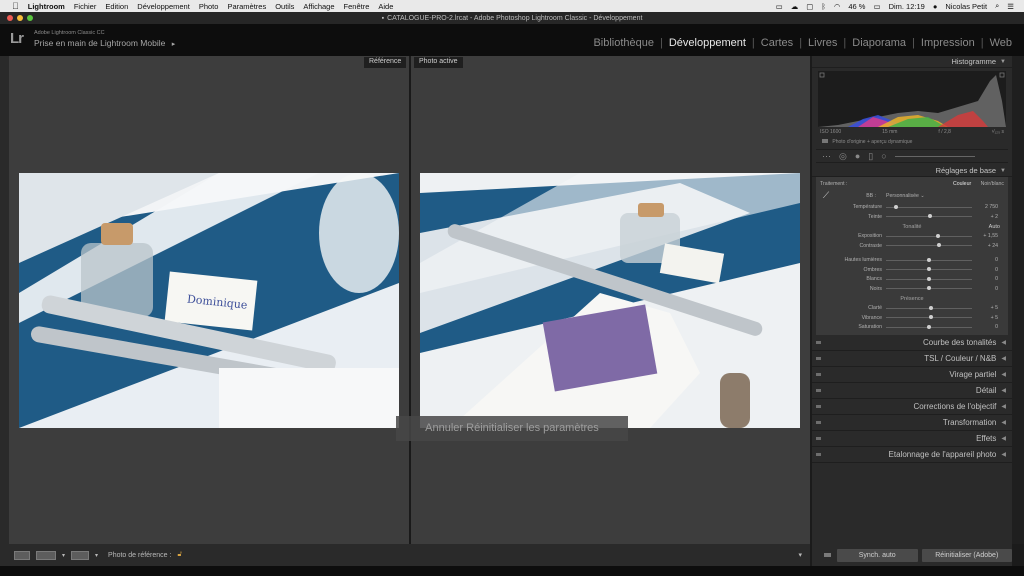  I want to click on activity-status: Prise en main de Lightroom Mobile ▸, so click(104, 43).